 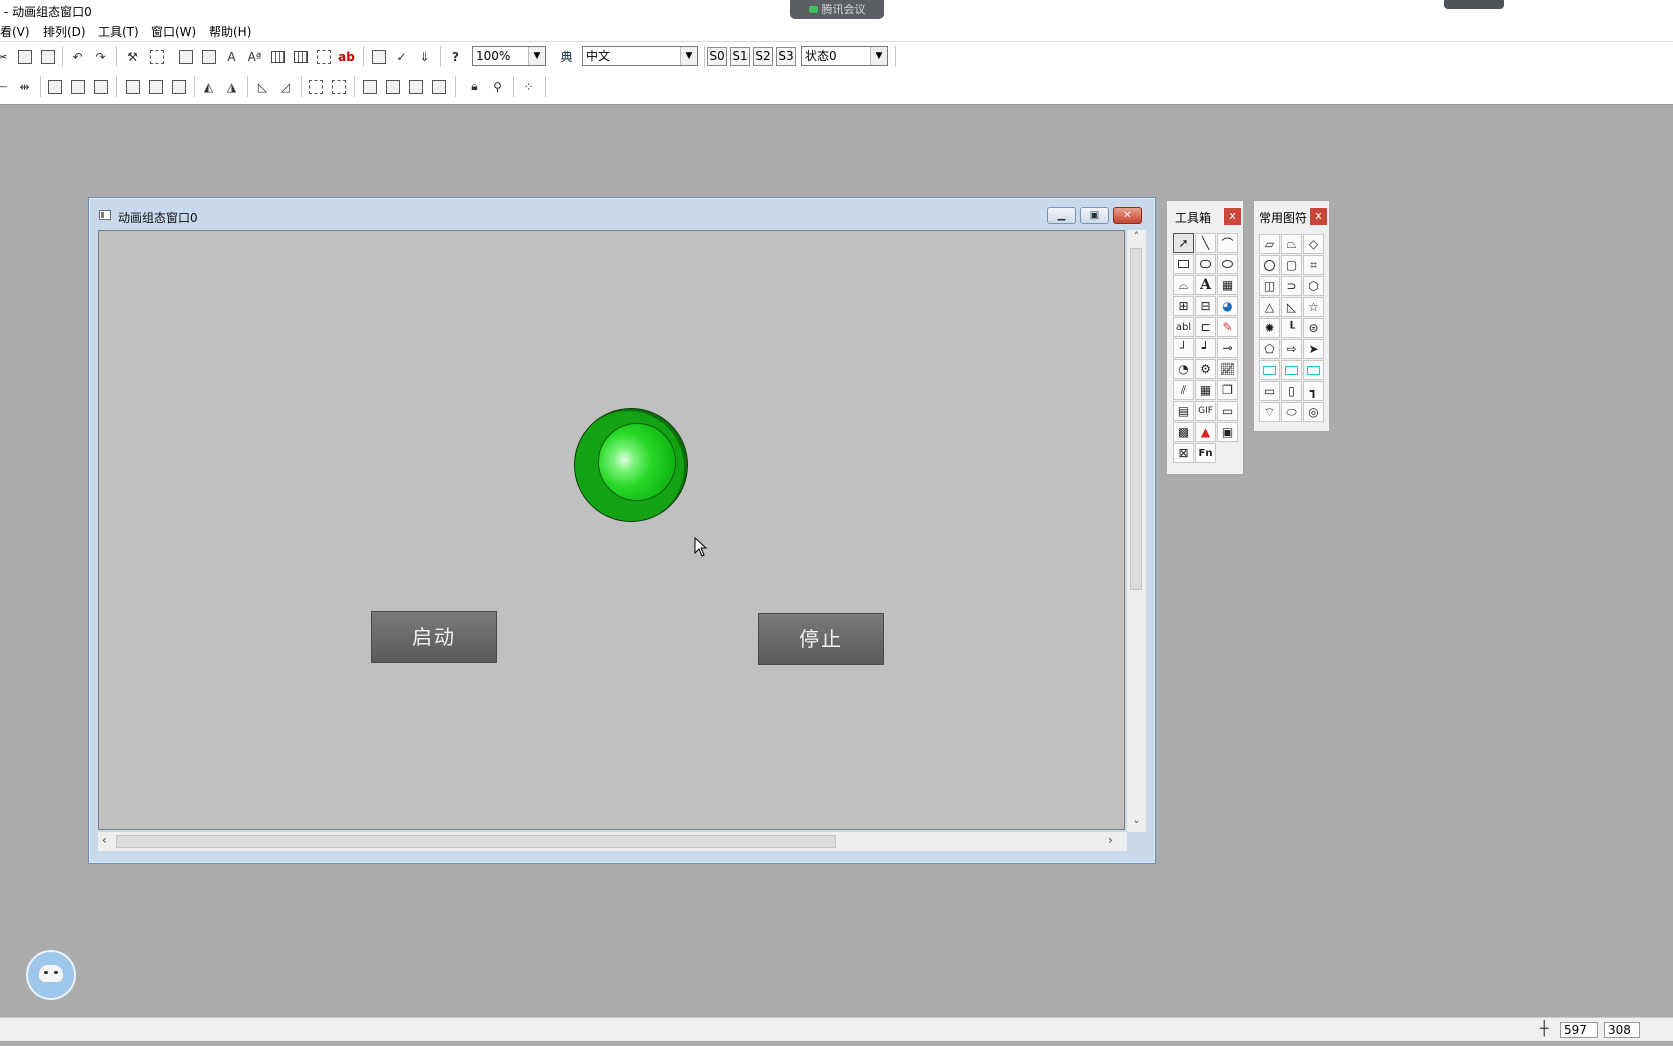 What do you see at coordinates (1061, 215) in the screenshot?
I see `minimize-button: ▁` at bounding box center [1061, 215].